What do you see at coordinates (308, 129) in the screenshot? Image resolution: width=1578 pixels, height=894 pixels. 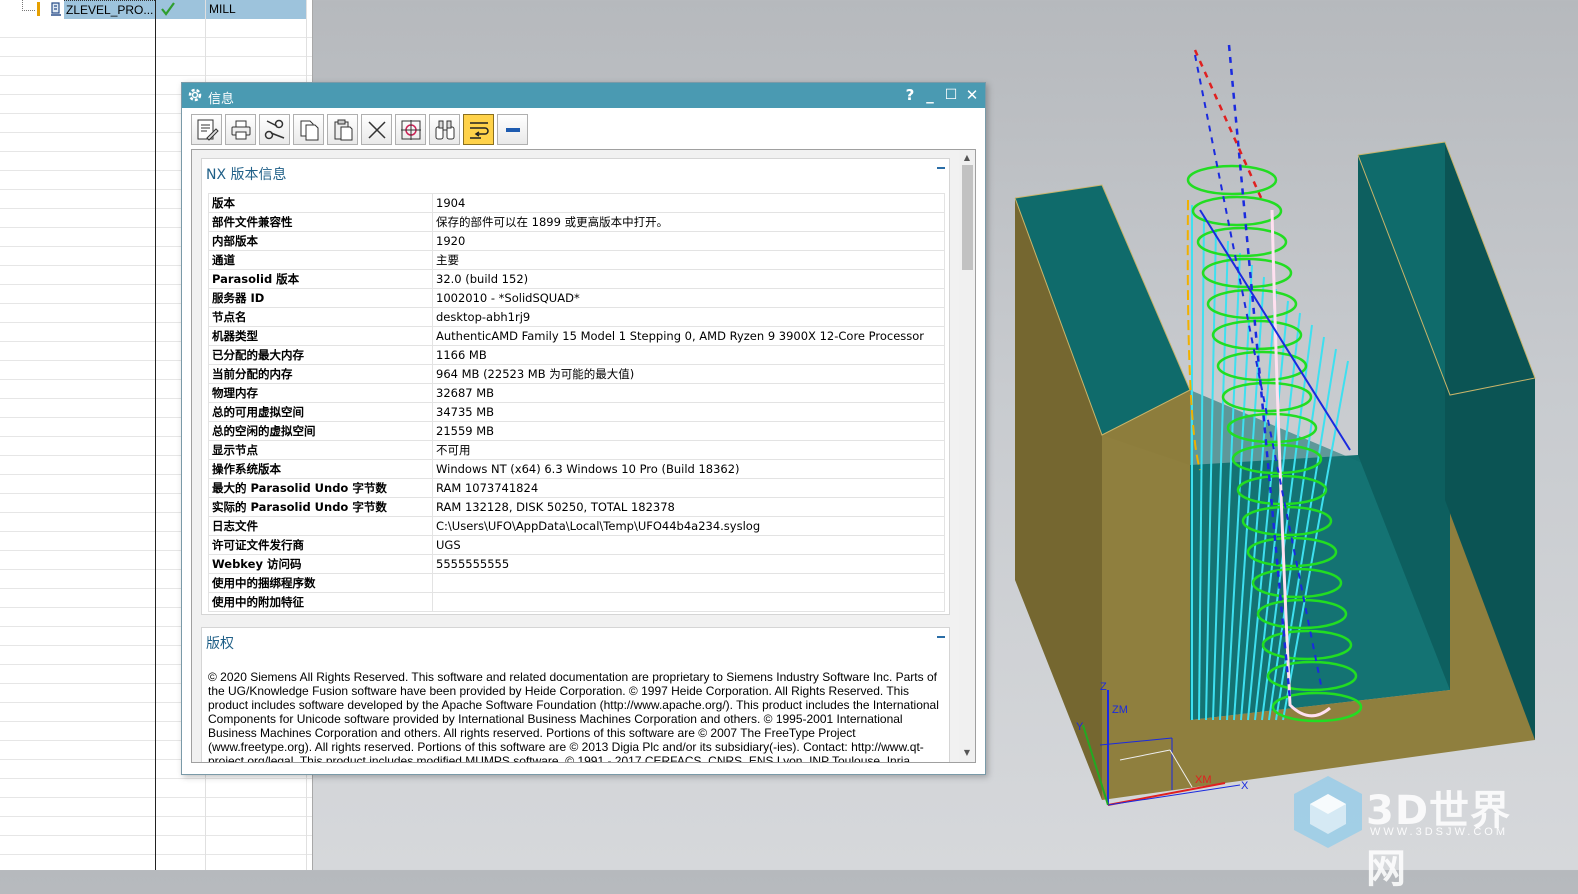 I see `copy-button` at bounding box center [308, 129].